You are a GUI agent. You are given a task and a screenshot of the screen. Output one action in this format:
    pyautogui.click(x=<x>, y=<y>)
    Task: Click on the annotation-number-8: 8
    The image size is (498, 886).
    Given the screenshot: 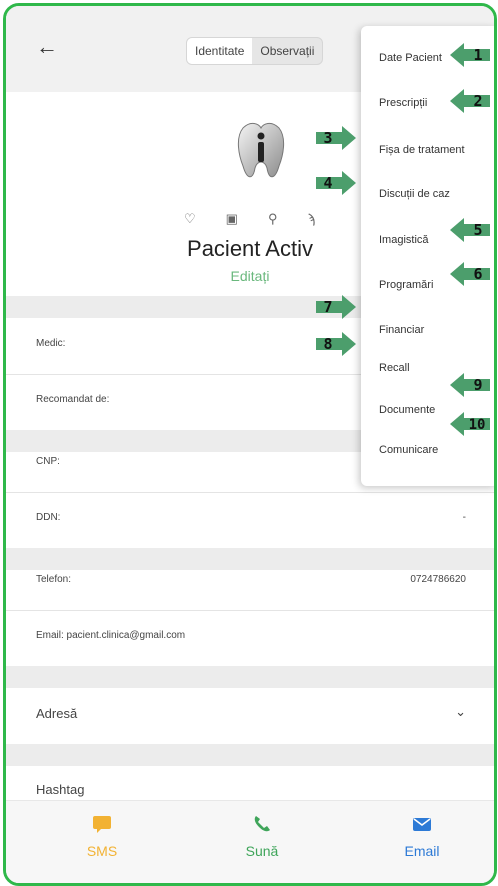 What is the action you would take?
    pyautogui.click(x=327, y=344)
    